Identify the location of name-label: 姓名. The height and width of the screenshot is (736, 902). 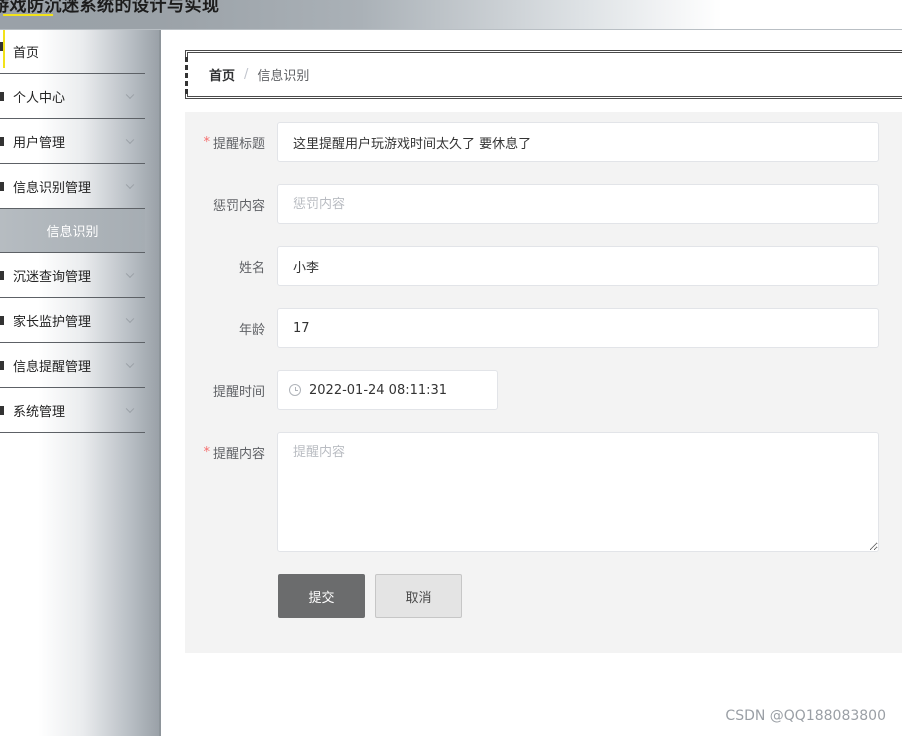
(251, 268).